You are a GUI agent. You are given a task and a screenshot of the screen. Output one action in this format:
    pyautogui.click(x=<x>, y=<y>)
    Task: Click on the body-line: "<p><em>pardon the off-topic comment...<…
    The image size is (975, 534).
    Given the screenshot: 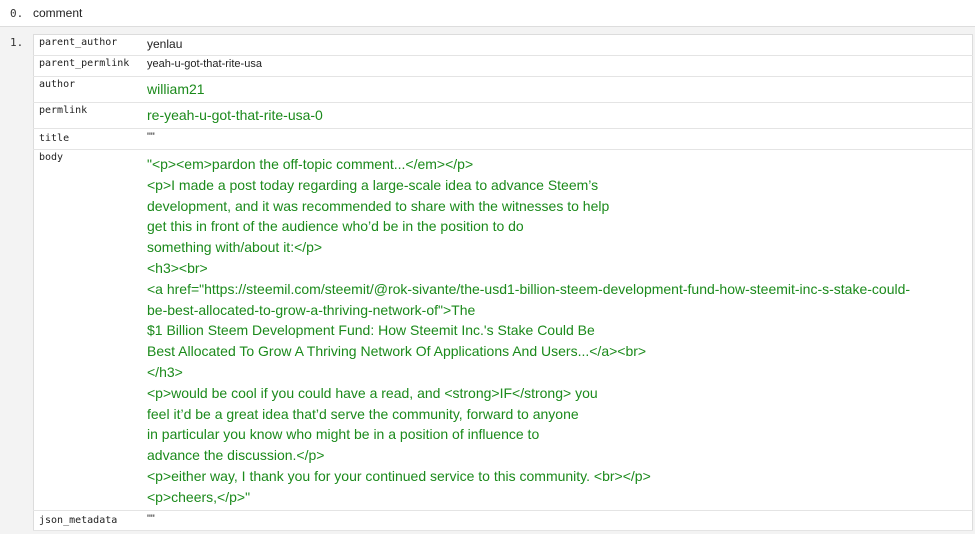 What is the action you would take?
    pyautogui.click(x=310, y=164)
    